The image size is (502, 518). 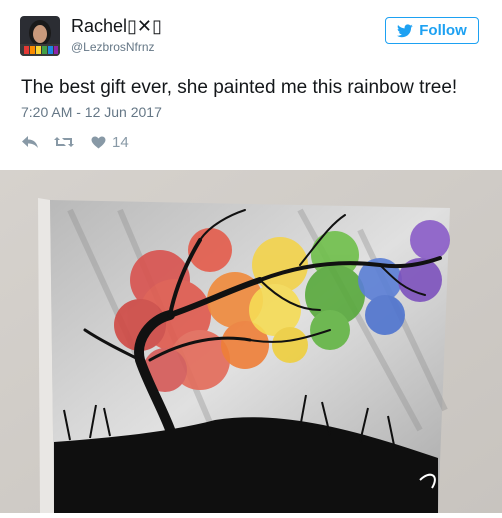 What do you see at coordinates (405, 30) in the screenshot?
I see `bird-icon` at bounding box center [405, 30].